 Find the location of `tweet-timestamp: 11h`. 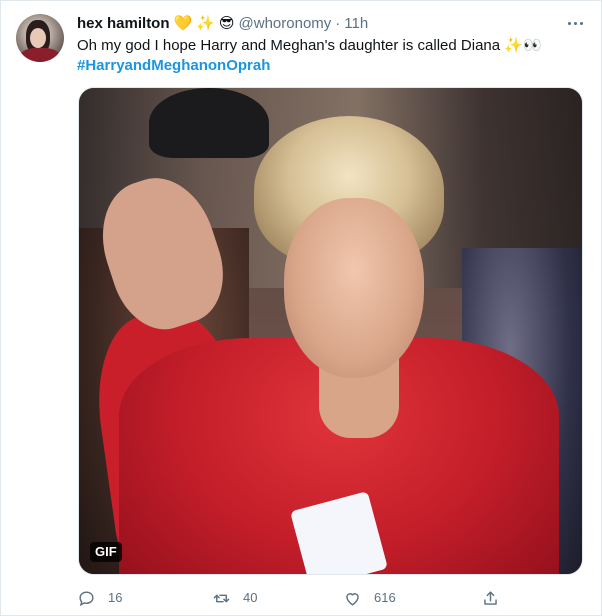

tweet-timestamp: 11h is located at coordinates (356, 24).